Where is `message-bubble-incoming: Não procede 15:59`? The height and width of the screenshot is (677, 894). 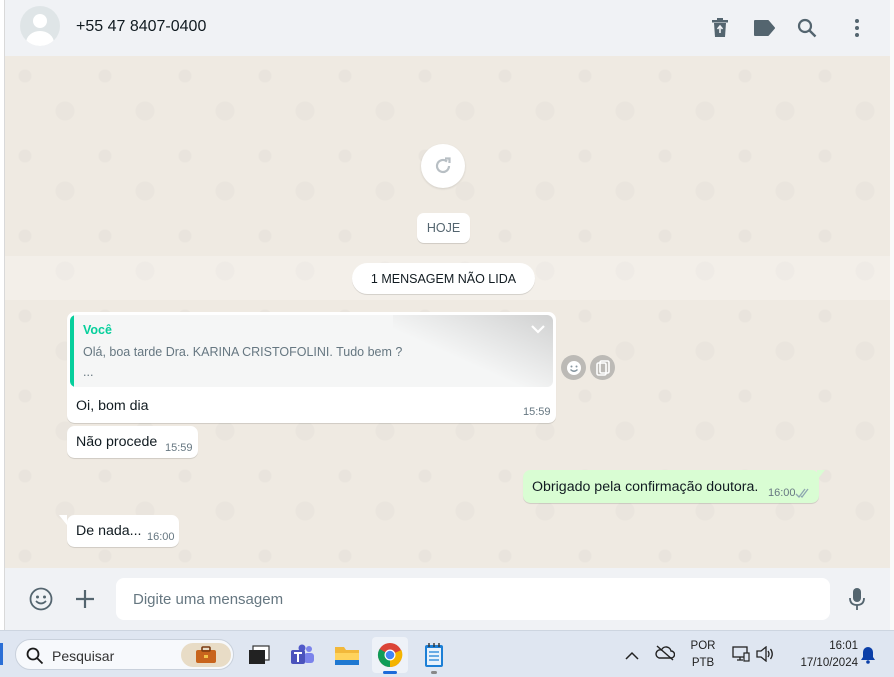 message-bubble-incoming: Não procede 15:59 is located at coordinates (132, 442).